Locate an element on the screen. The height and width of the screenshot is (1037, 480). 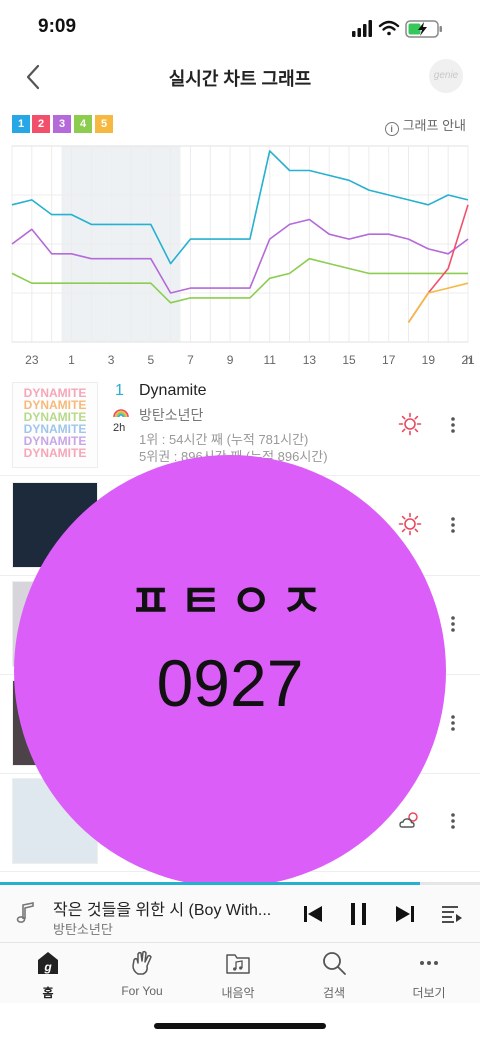
tab-label: For You is located at coordinates (142, 991).